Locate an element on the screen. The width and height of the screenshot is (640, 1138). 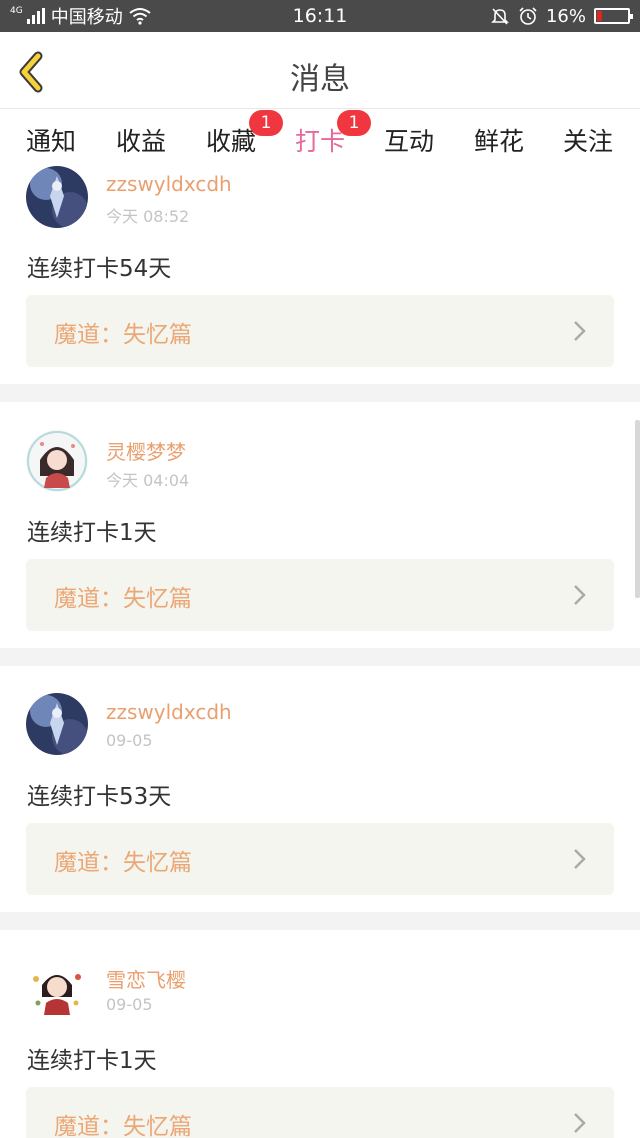
battery-level is located at coordinates (599, 16).